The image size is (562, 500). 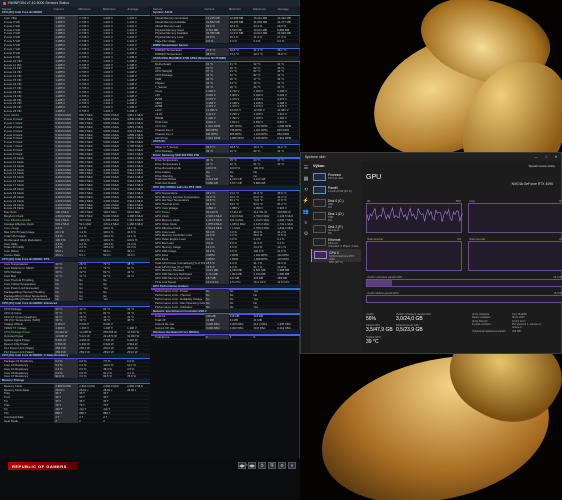 What do you see at coordinates (343, 244) in the screenshot?
I see `performance-item-subtitle: Ethernet Odesílání: 0 Příjem: 0 kb/s` at bounding box center [343, 244].